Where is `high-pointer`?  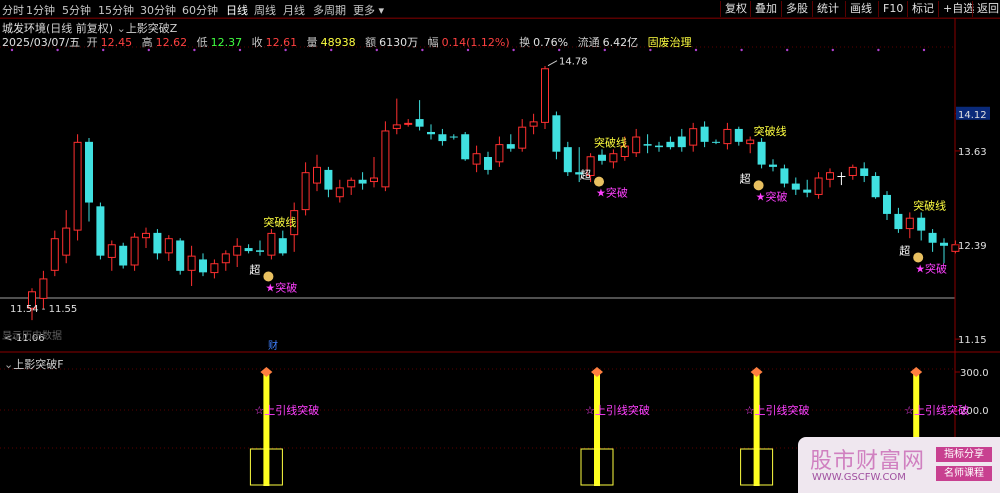
high-pointer is located at coordinates (552, 63).